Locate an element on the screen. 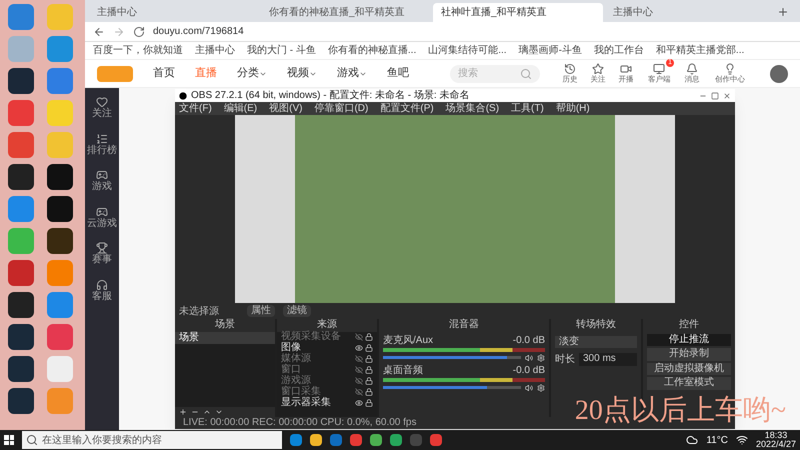 Image resolution: width=800 pixels, height=450 pixels. menu-item: 文件(F) is located at coordinates (195, 109).